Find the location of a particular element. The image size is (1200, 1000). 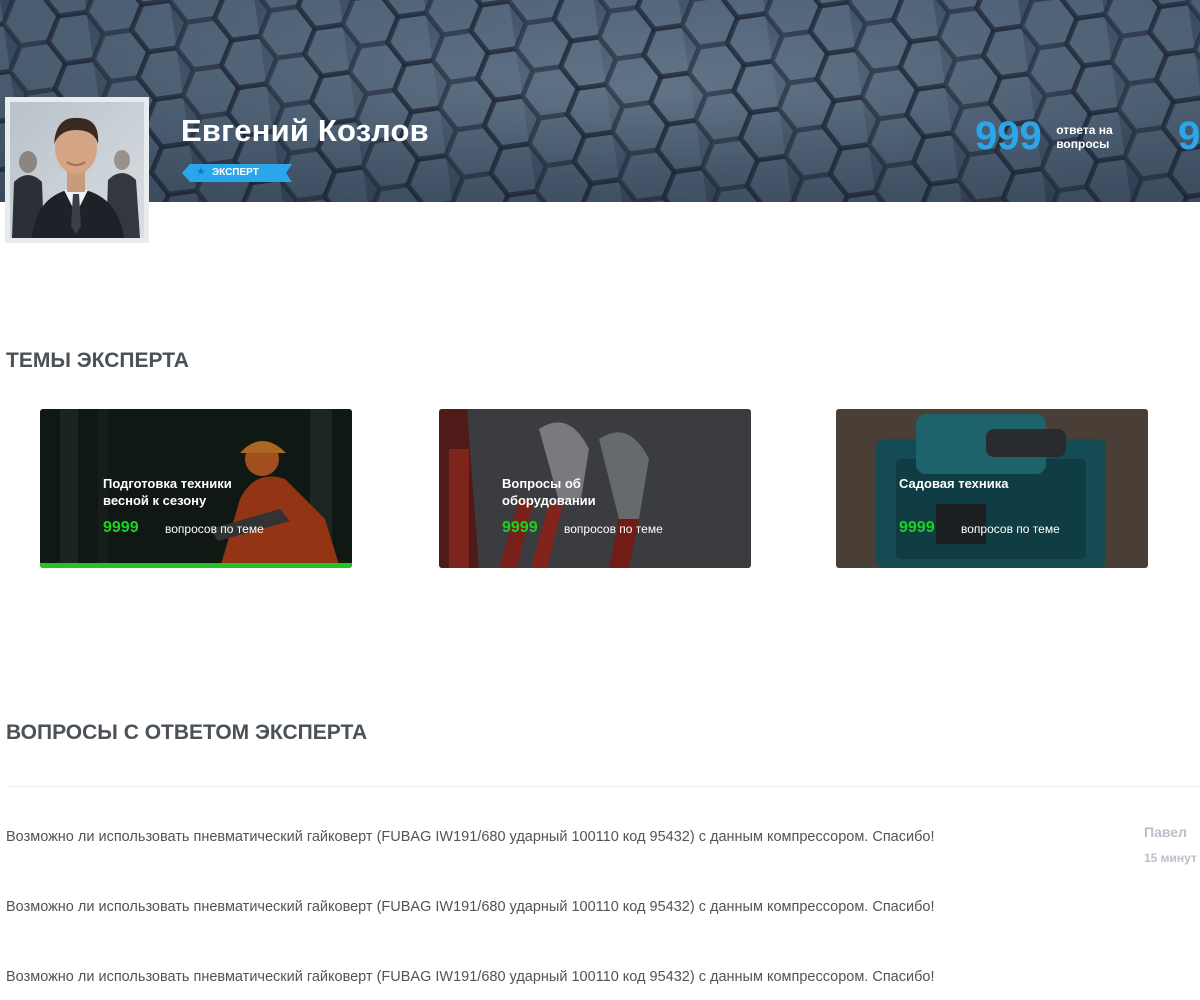

topic-card-active-indicator is located at coordinates (196, 565).